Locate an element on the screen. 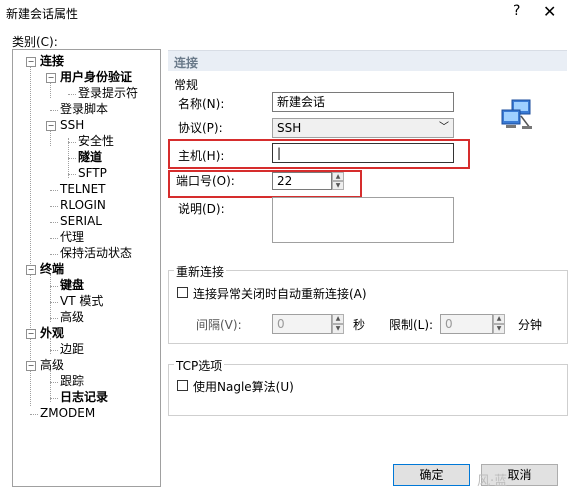 The width and height of the screenshot is (576, 500). interval-label: 间隔(V): is located at coordinates (219, 325).